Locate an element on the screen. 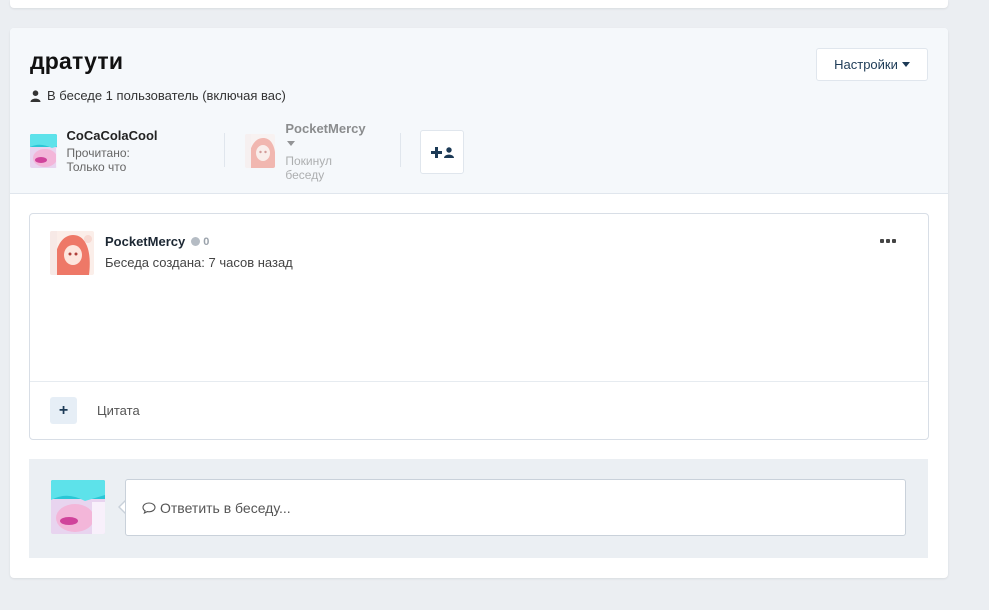 The height and width of the screenshot is (610, 989). message-date: Беседа создана: 7 часов назад is located at coordinates (199, 262).